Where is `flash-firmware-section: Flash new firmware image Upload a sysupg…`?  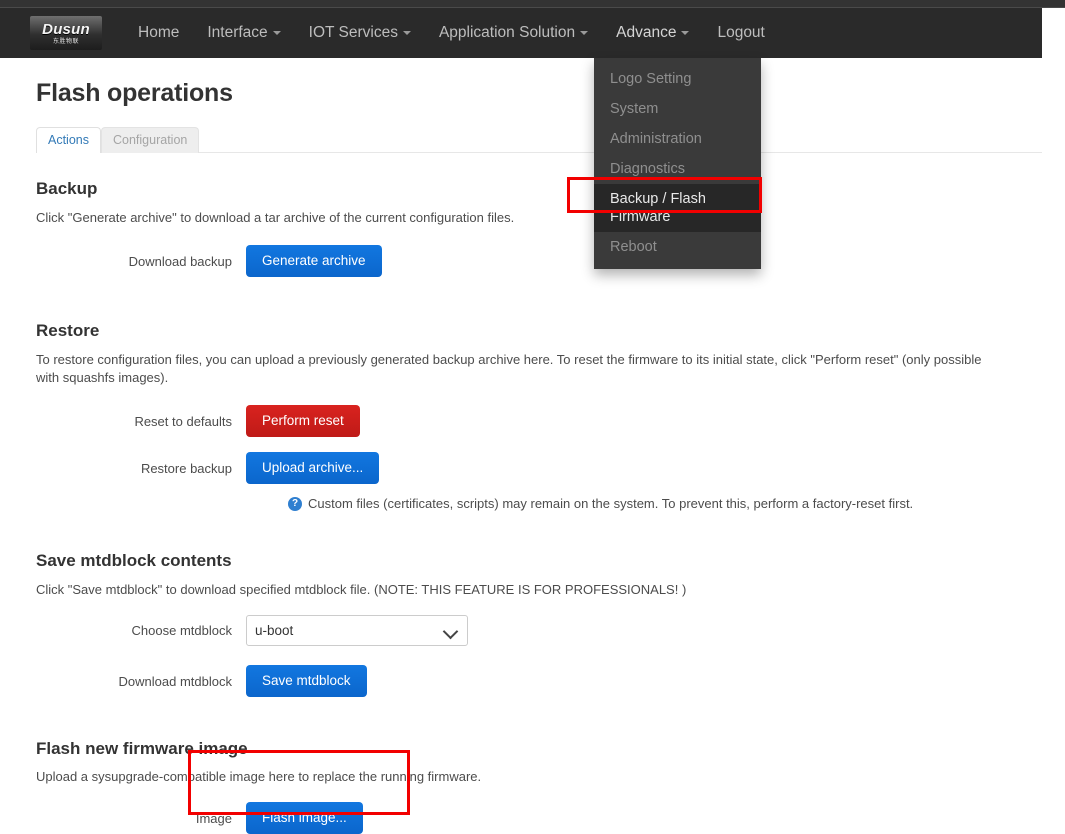 flash-firmware-section: Flash new firmware image Upload a sysupg… is located at coordinates (550, 786).